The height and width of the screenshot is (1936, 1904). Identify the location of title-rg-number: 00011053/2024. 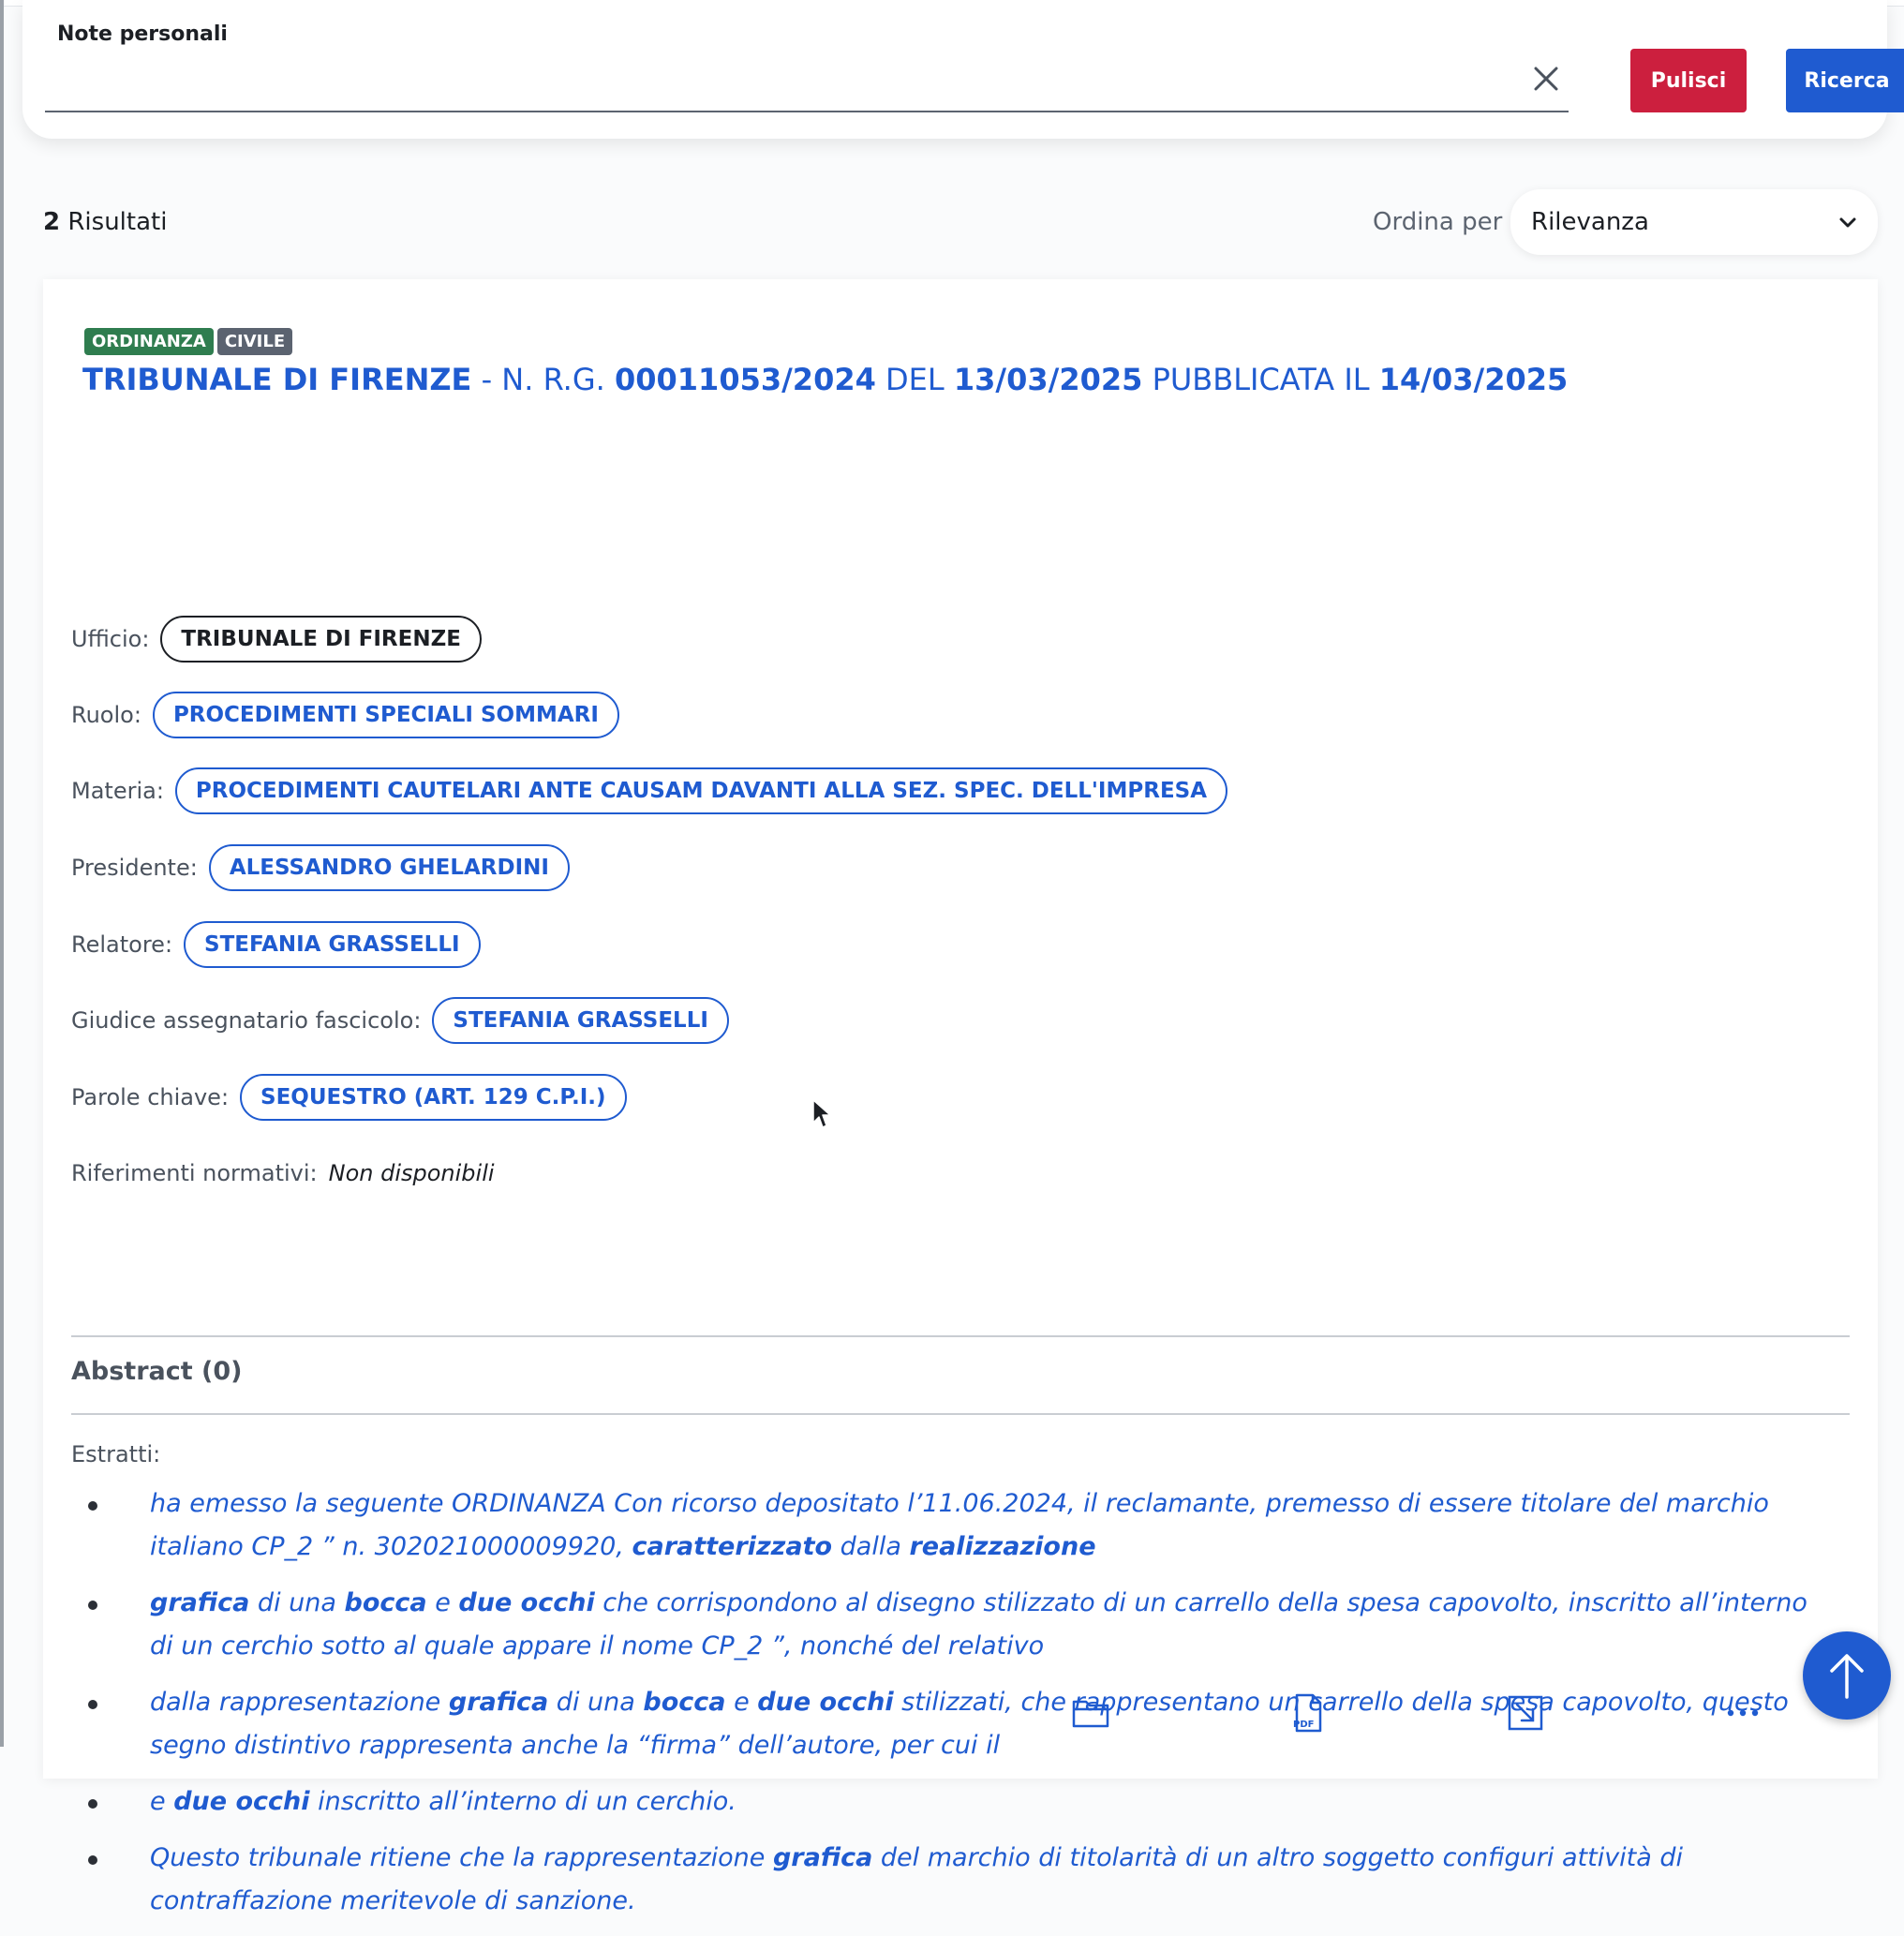
(745, 380).